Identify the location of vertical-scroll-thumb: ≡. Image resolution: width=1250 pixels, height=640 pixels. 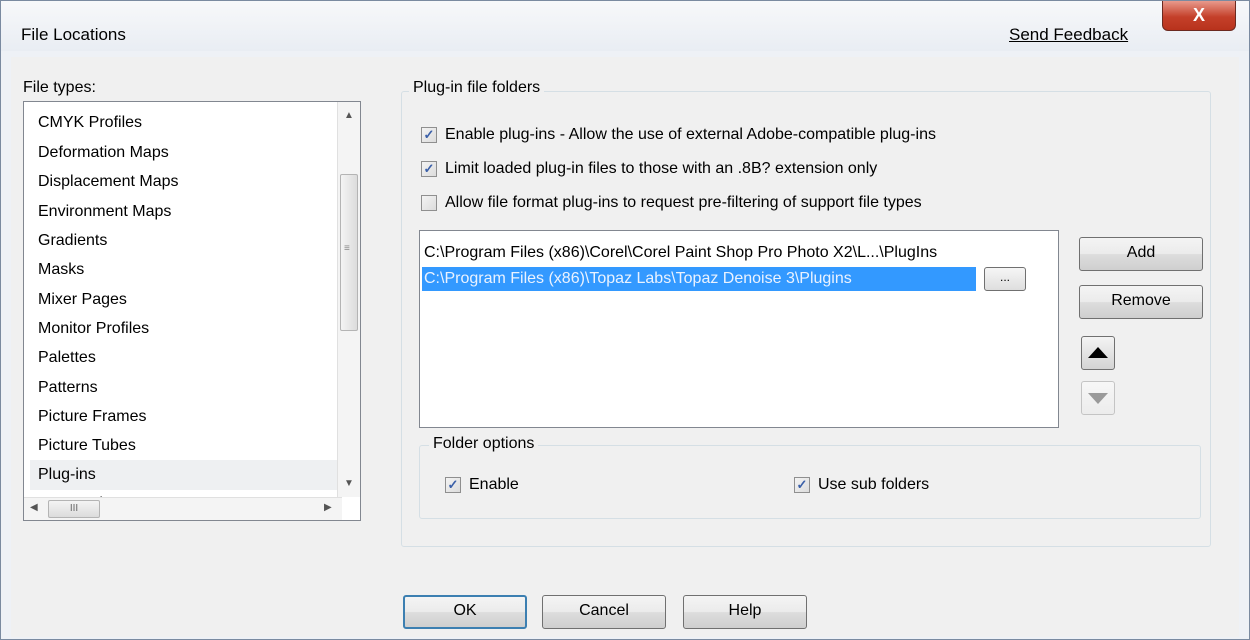
(349, 252).